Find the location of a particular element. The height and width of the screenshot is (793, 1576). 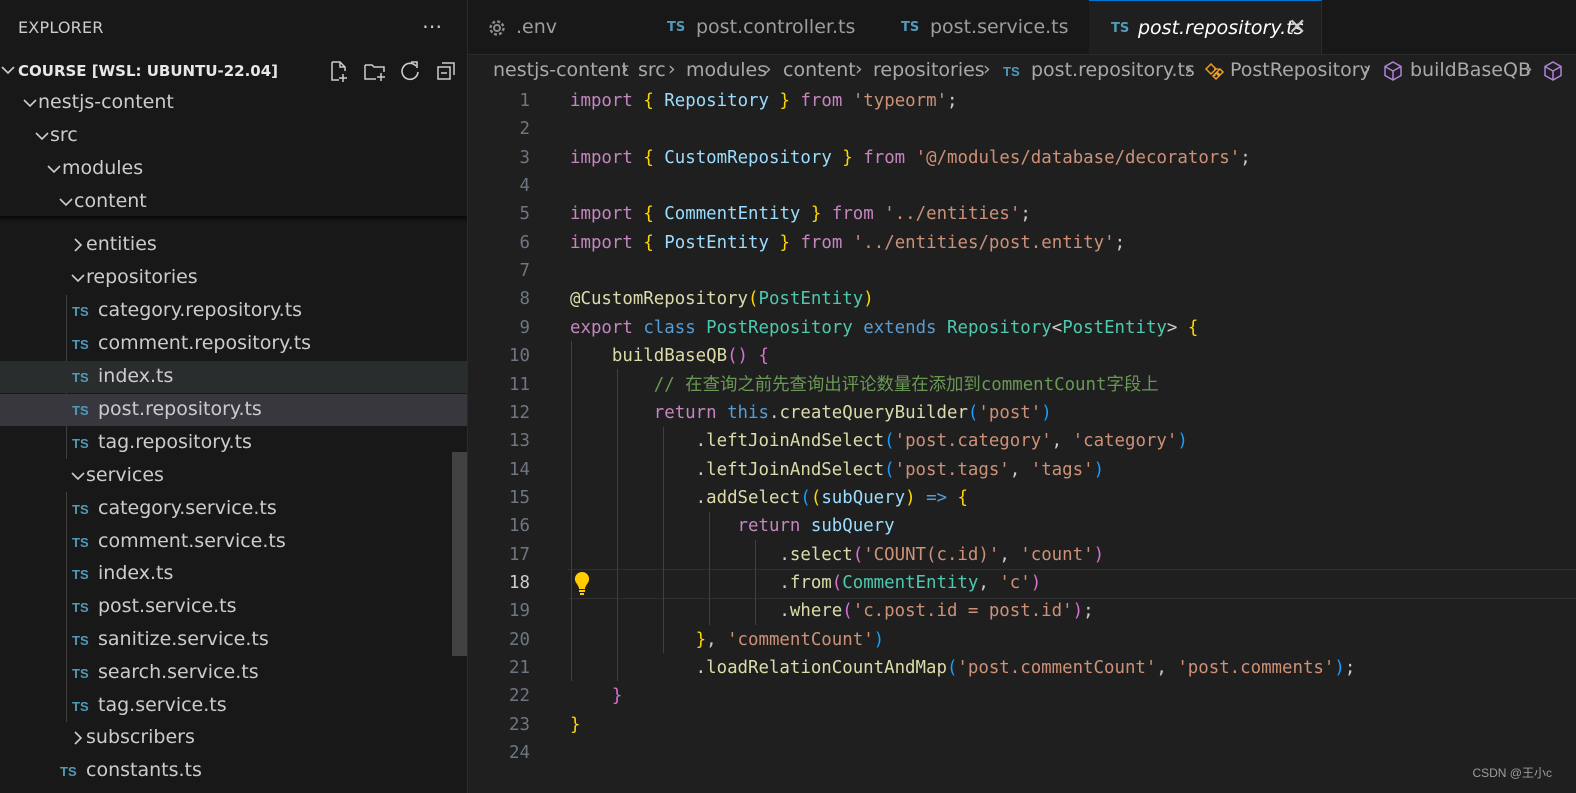

tree-file: TS tag.service.ts is located at coordinates (233, 706).